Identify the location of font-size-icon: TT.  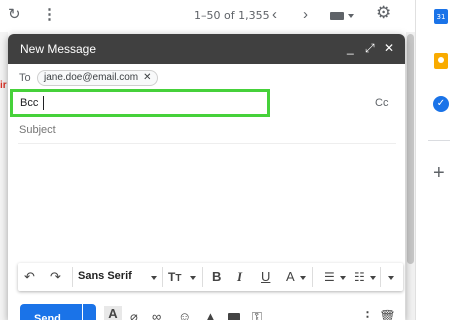
(174, 278).